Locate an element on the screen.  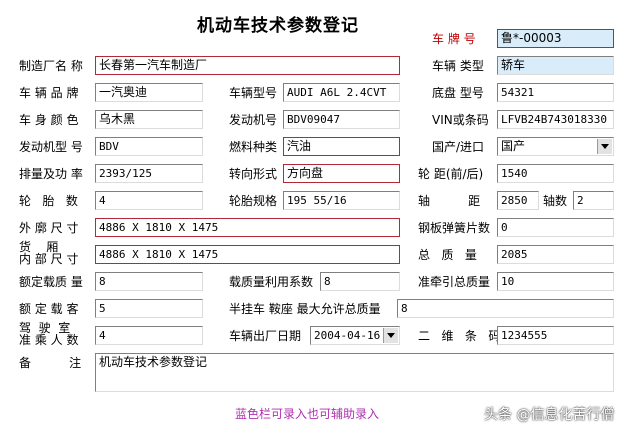
origin-dropdown-button is located at coordinates (604, 146).